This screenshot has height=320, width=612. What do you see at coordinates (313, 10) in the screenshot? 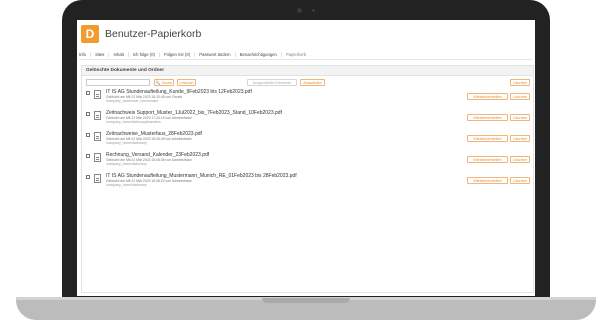
I see `camera-sensor` at bounding box center [313, 10].